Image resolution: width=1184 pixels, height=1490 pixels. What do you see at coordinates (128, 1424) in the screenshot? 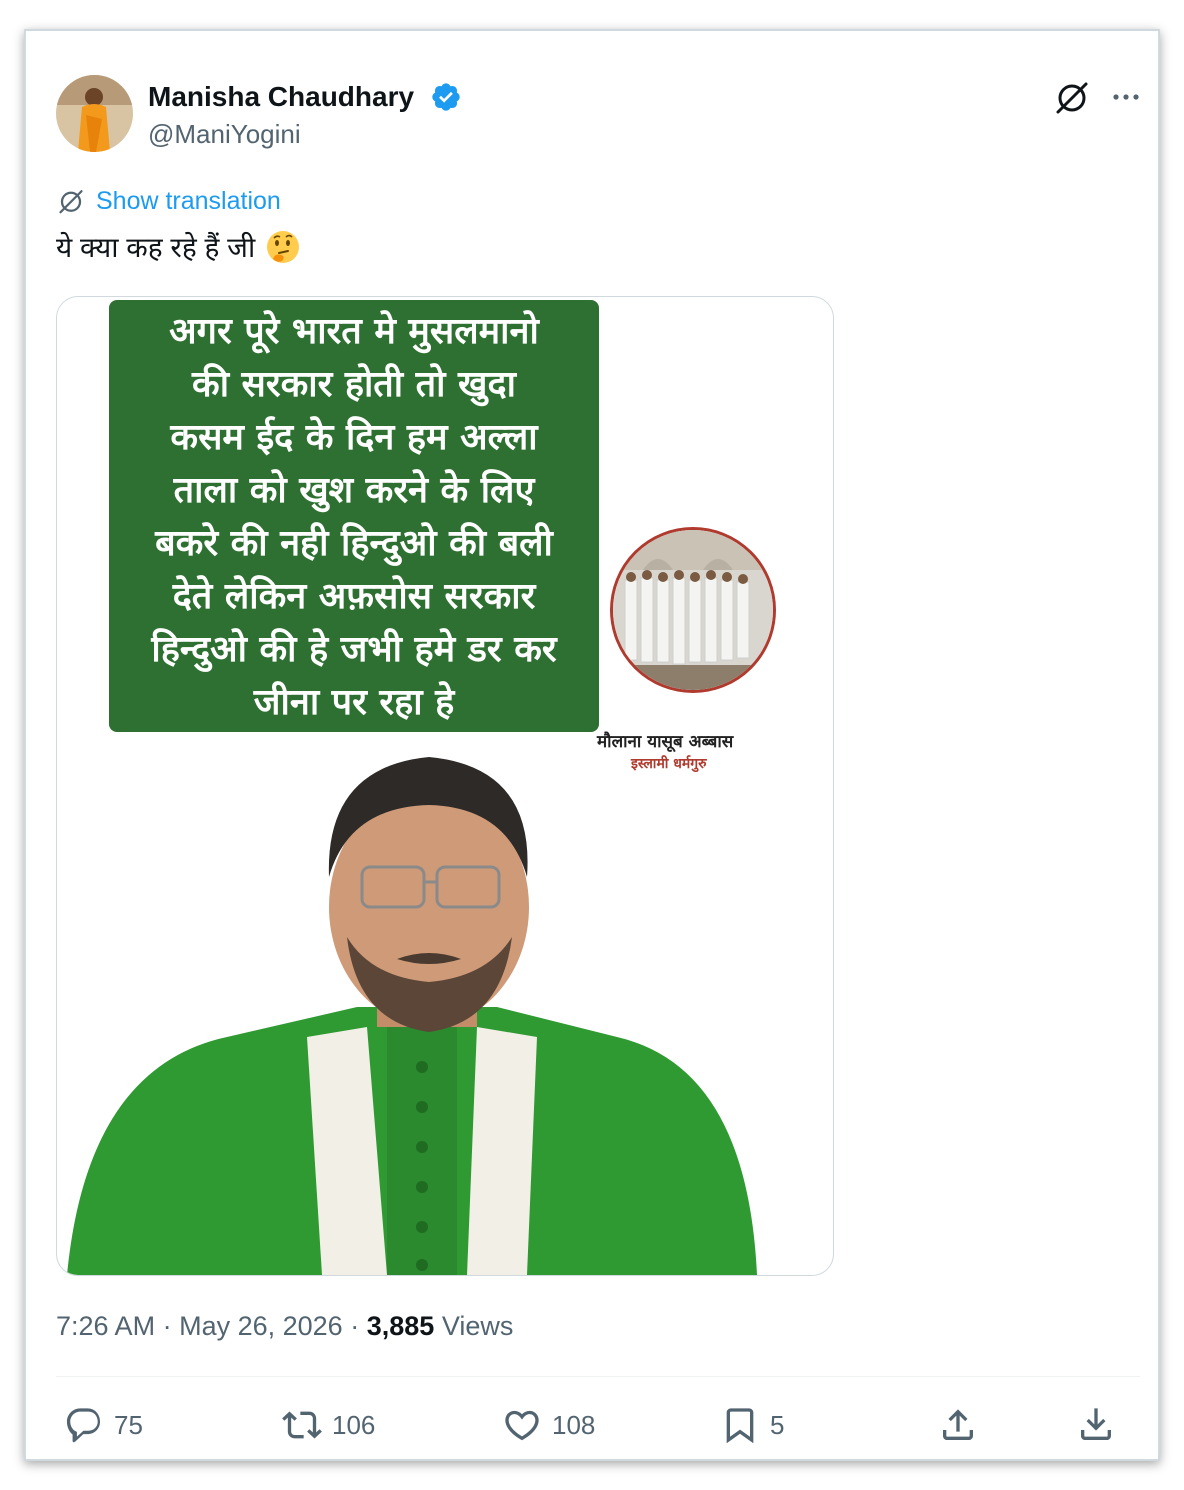
I see `reply-count: 75` at bounding box center [128, 1424].